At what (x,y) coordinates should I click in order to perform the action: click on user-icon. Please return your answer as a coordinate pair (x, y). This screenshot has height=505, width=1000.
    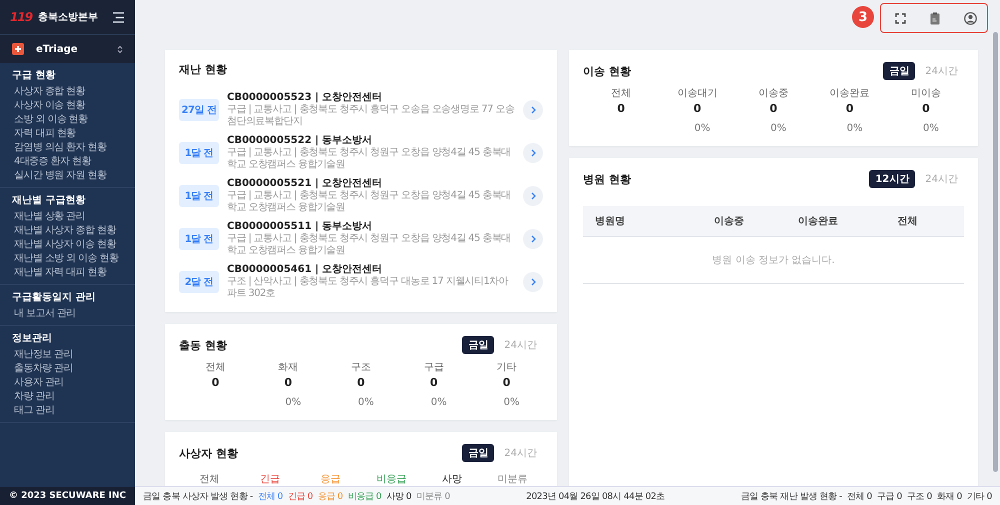
    Looking at the image, I should click on (970, 18).